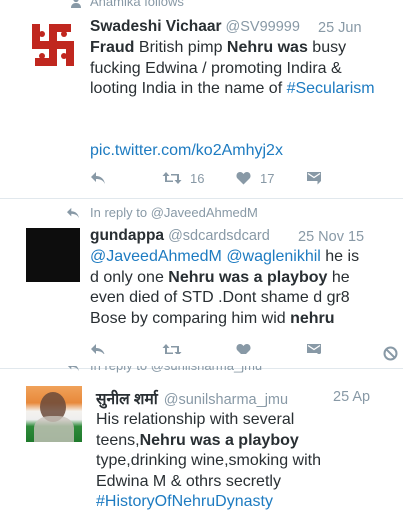 This screenshot has height=529, width=403. Describe the element at coordinates (137, 4) in the screenshot. I see `social-context: Anamika follows` at that location.